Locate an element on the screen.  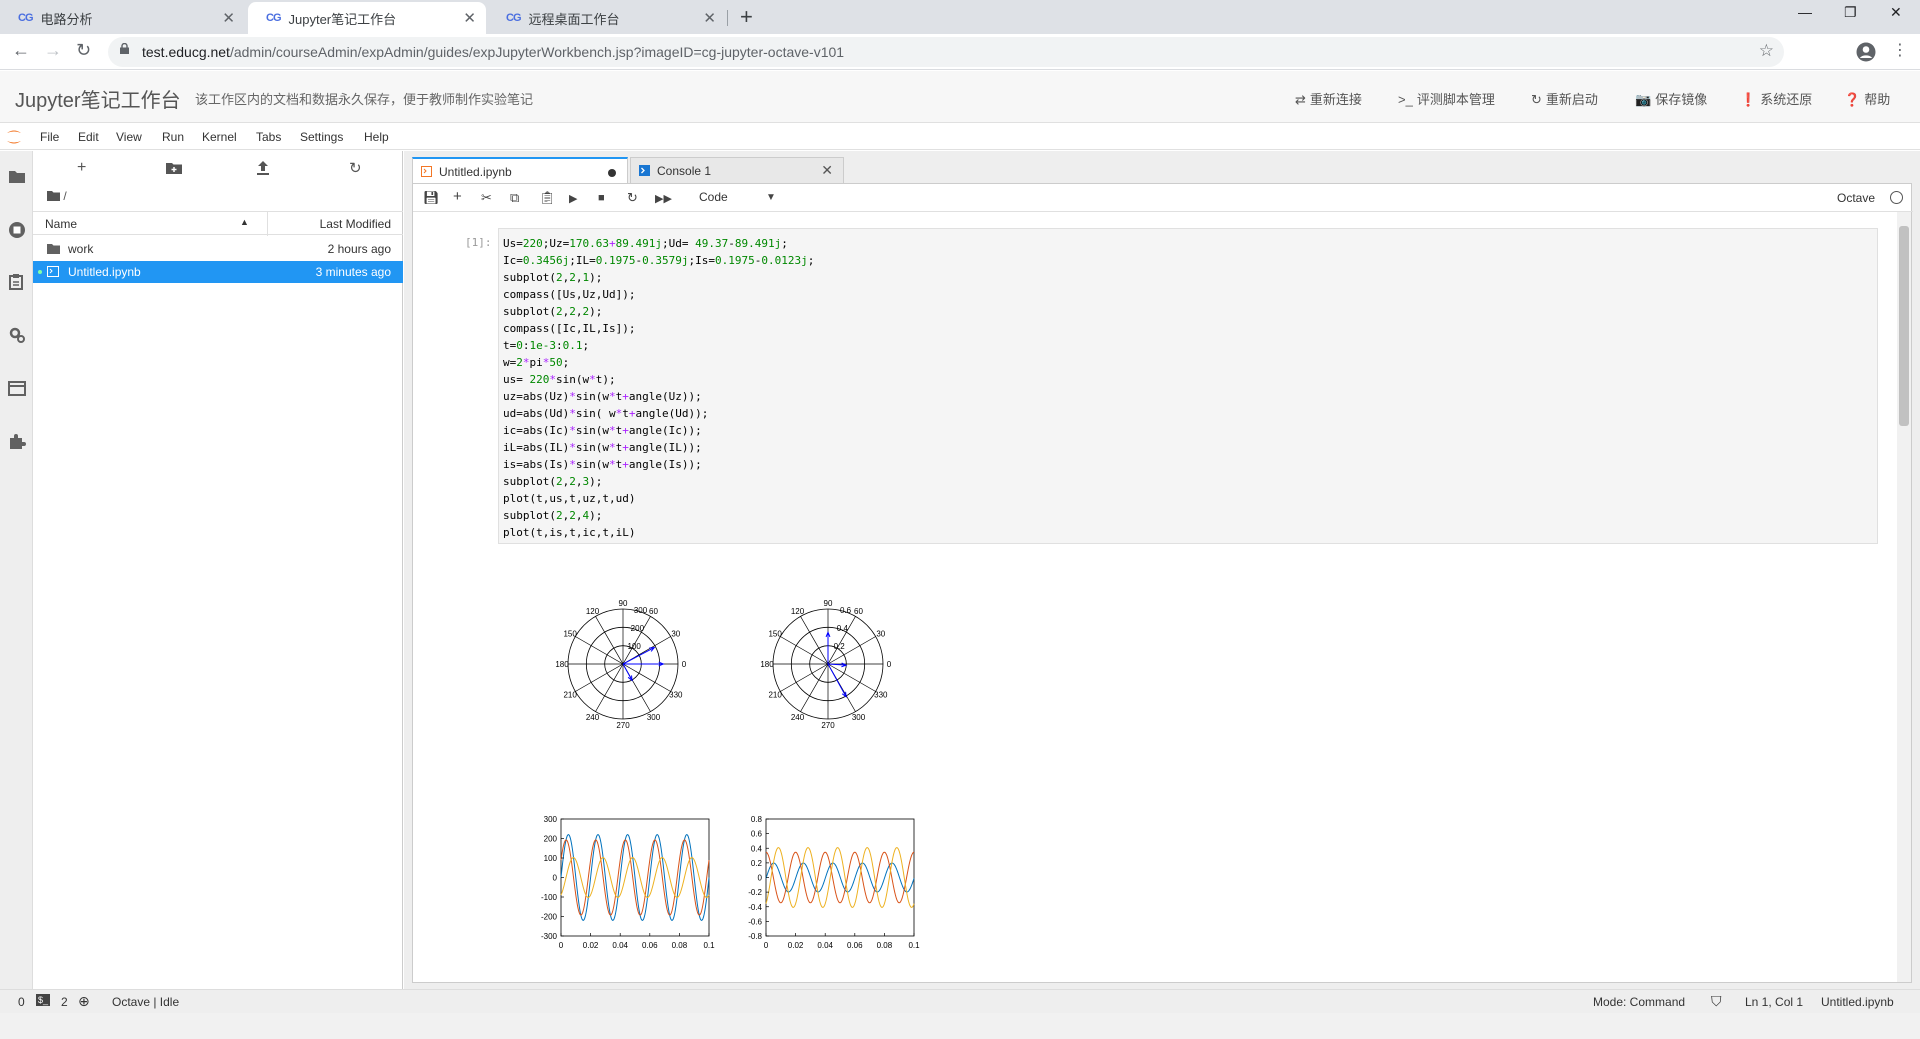
bookmark-star-icon: ☆ is located at coordinates (1766, 51).